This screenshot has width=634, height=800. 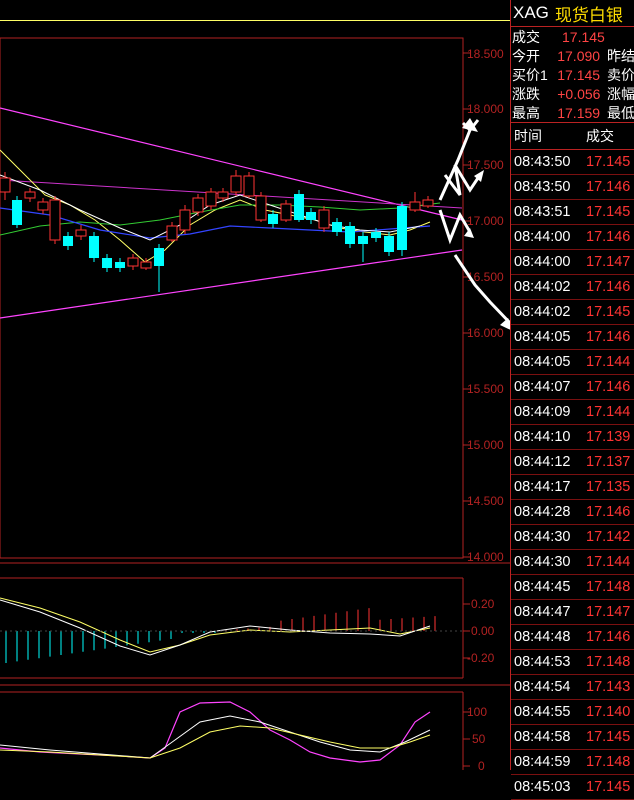 What do you see at coordinates (572, 537) in the screenshot?
I see `trade-row: 08:44:30 17.142` at bounding box center [572, 537].